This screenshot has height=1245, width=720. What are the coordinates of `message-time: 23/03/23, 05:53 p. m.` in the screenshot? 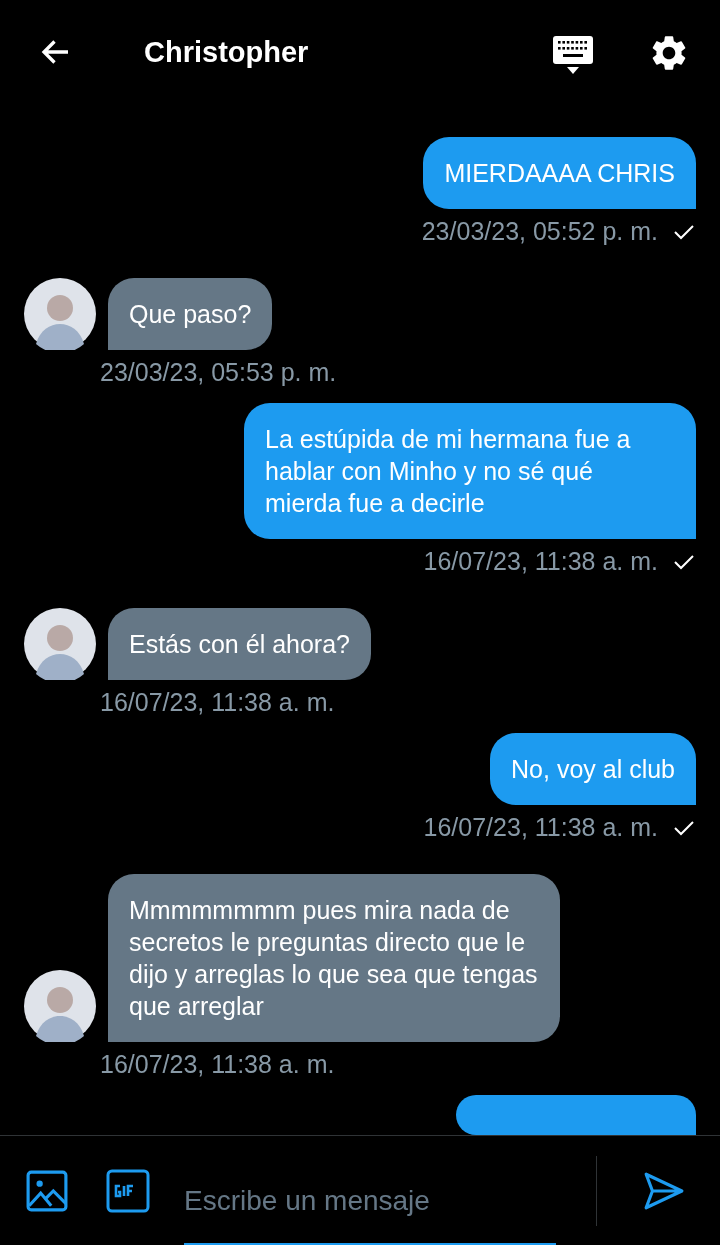 It's located at (218, 372).